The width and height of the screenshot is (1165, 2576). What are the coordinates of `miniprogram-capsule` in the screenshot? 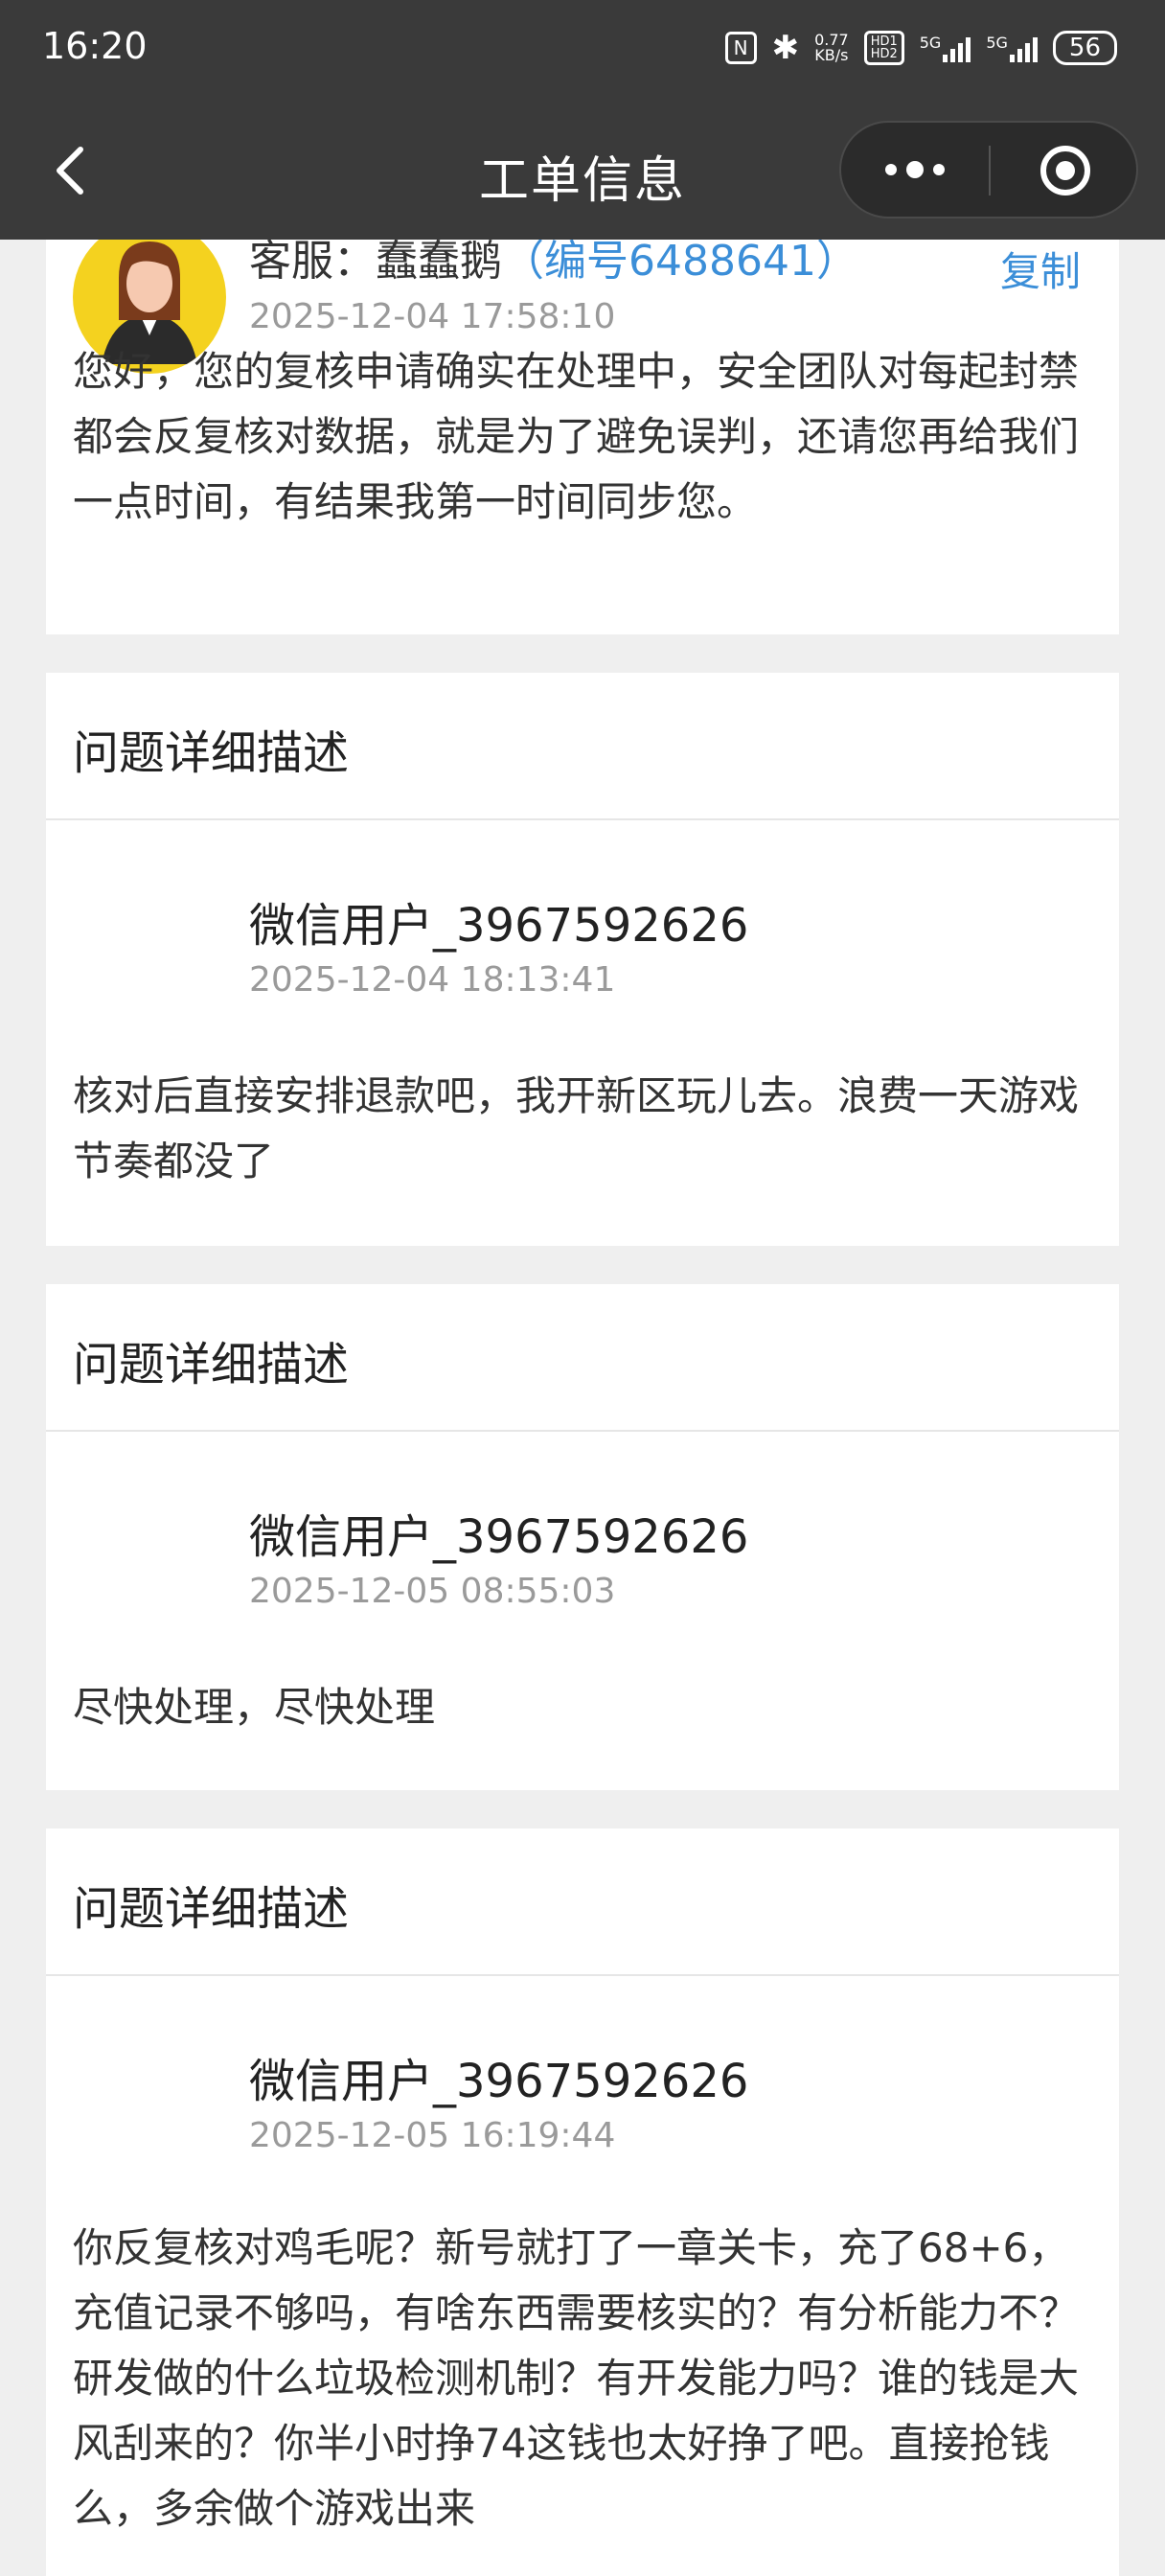 It's located at (989, 169).